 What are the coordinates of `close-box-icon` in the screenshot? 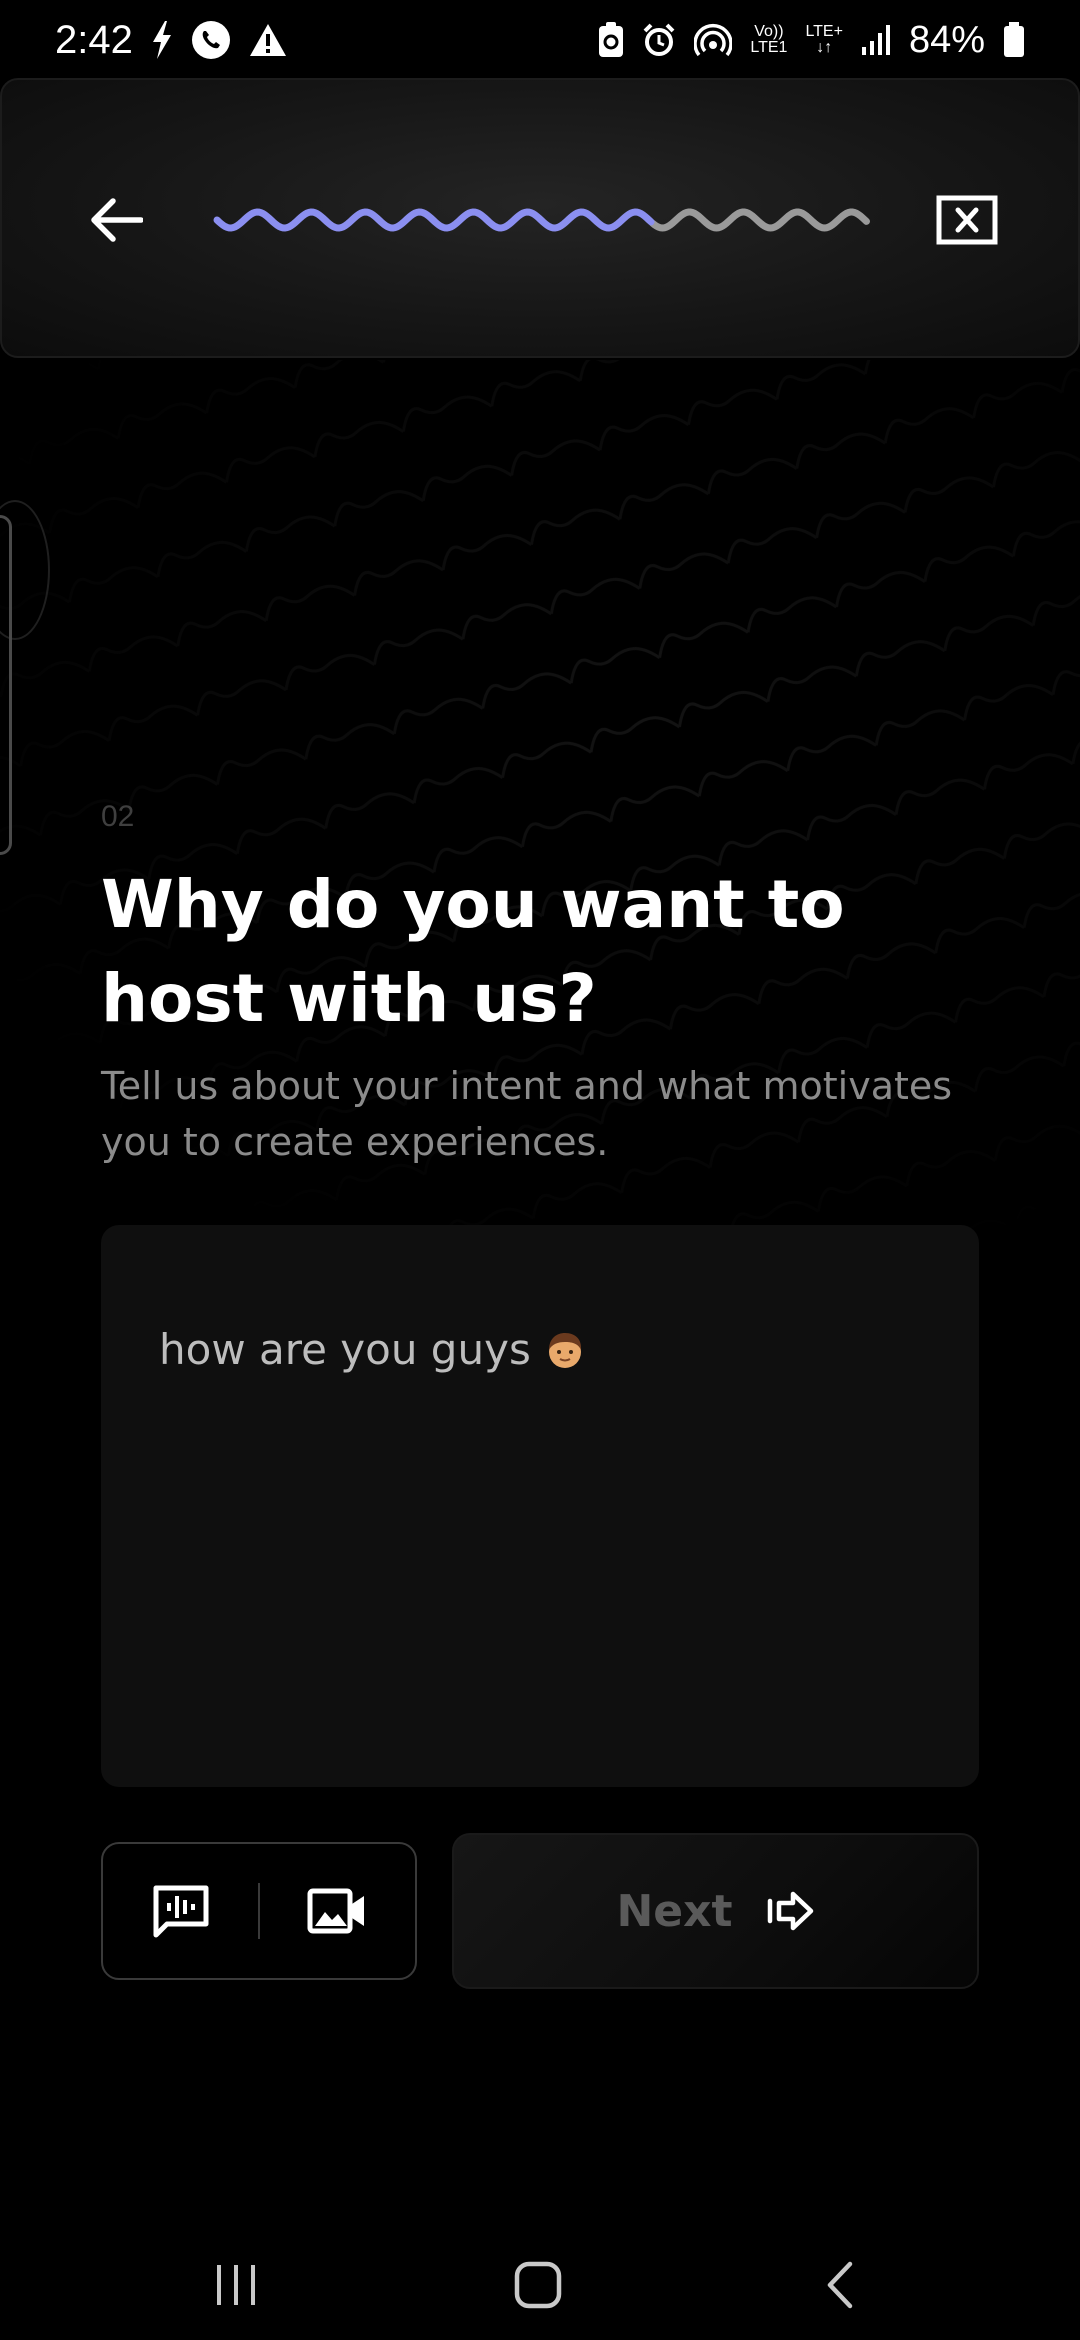 It's located at (967, 220).